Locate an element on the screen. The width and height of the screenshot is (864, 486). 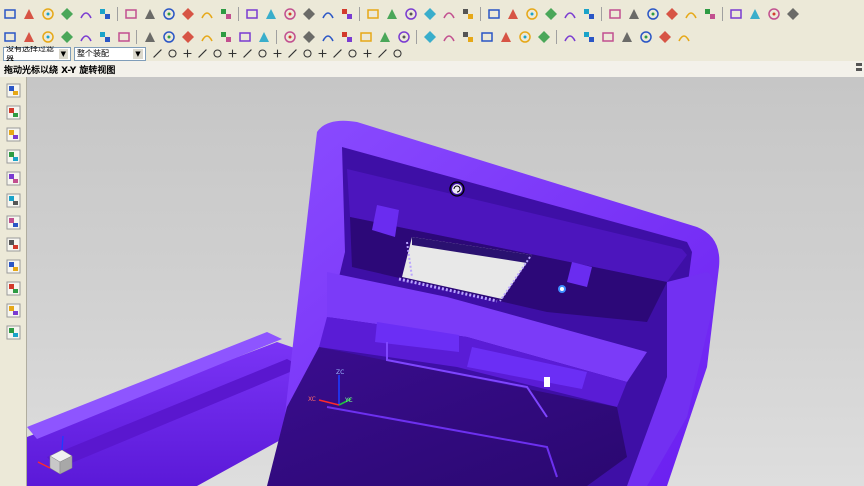
cube-gray-icon is located at coordinates (664, 36).